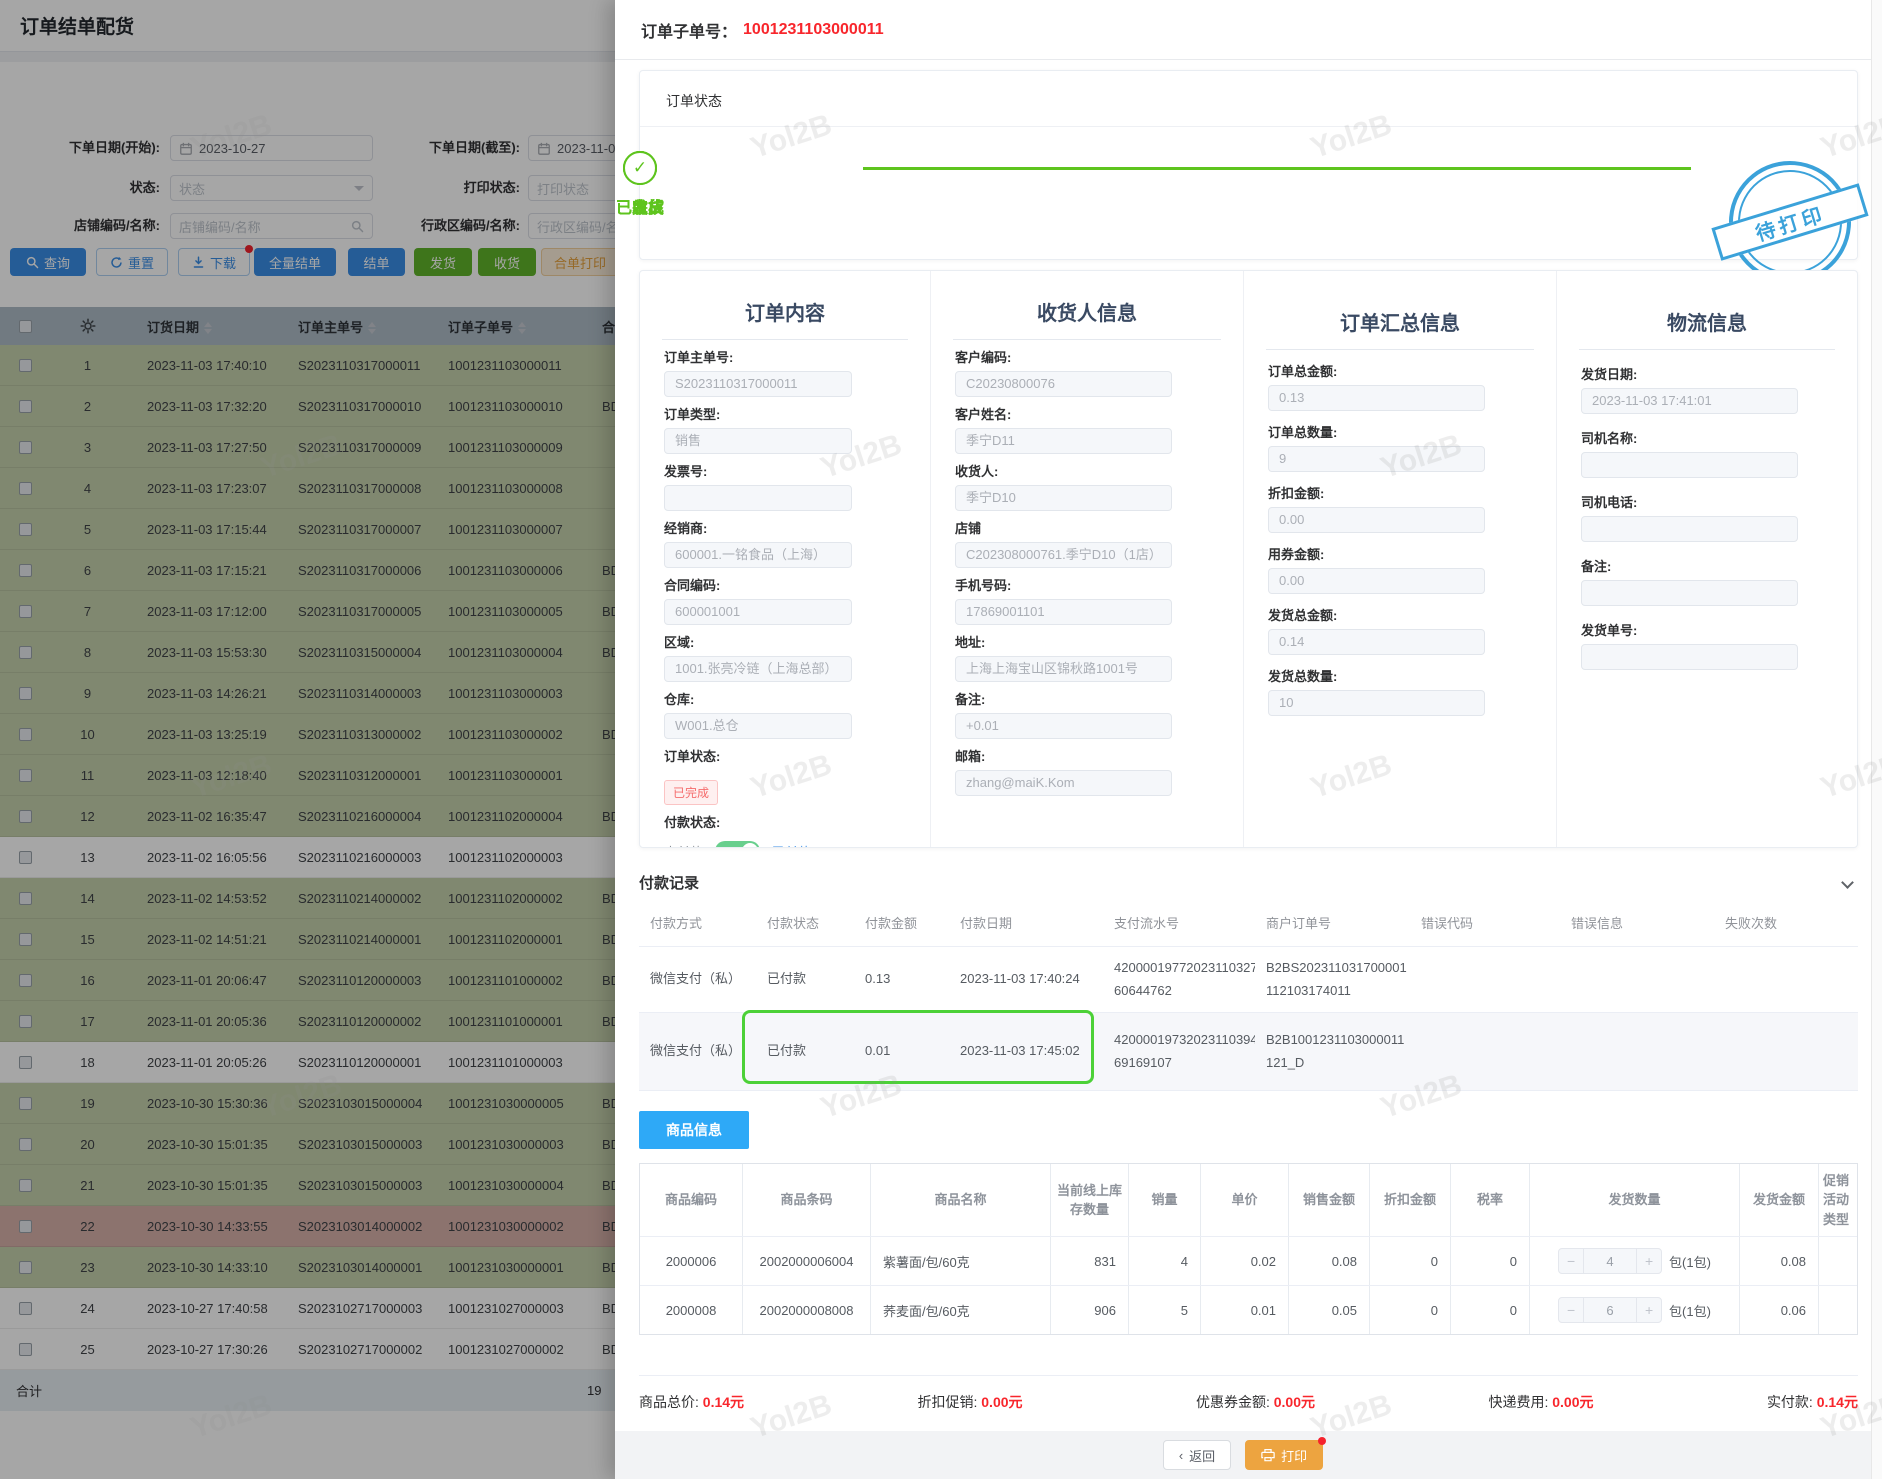 The image size is (1882, 1479). I want to click on pay-status-field: 付款状态:, so click(692, 822).